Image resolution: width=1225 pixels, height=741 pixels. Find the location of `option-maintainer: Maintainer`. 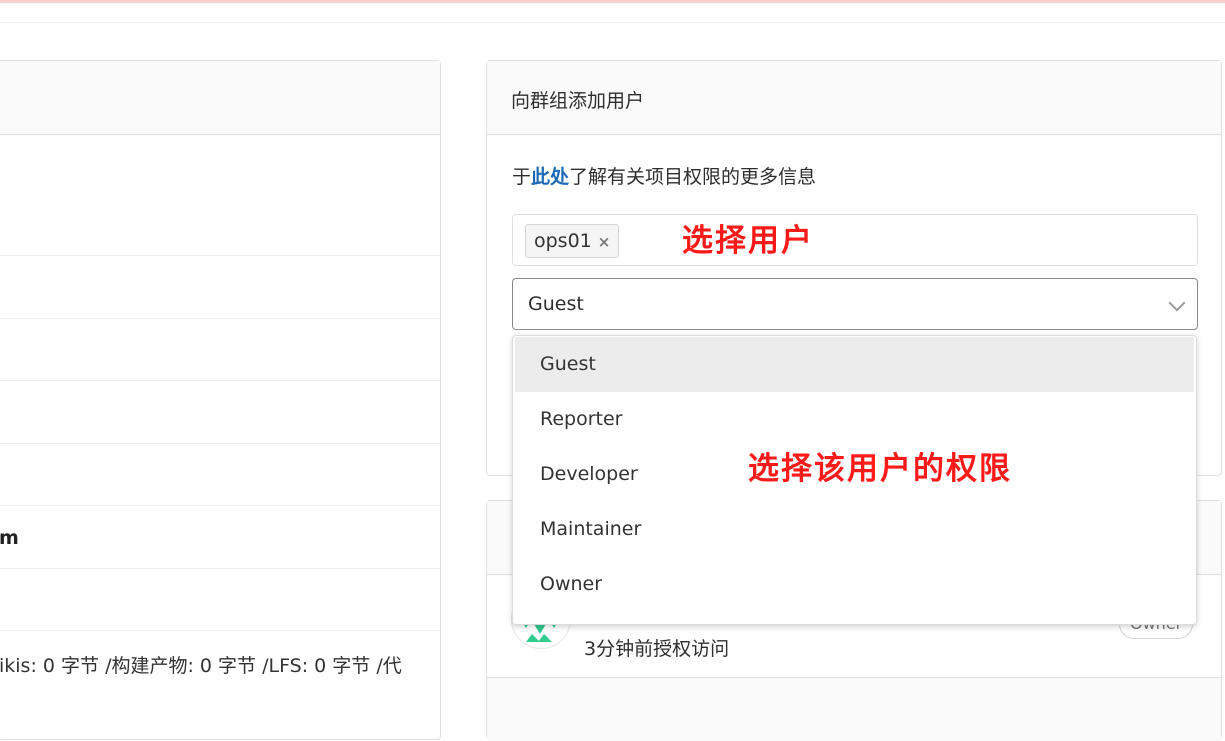

option-maintainer: Maintainer is located at coordinates (854, 529).